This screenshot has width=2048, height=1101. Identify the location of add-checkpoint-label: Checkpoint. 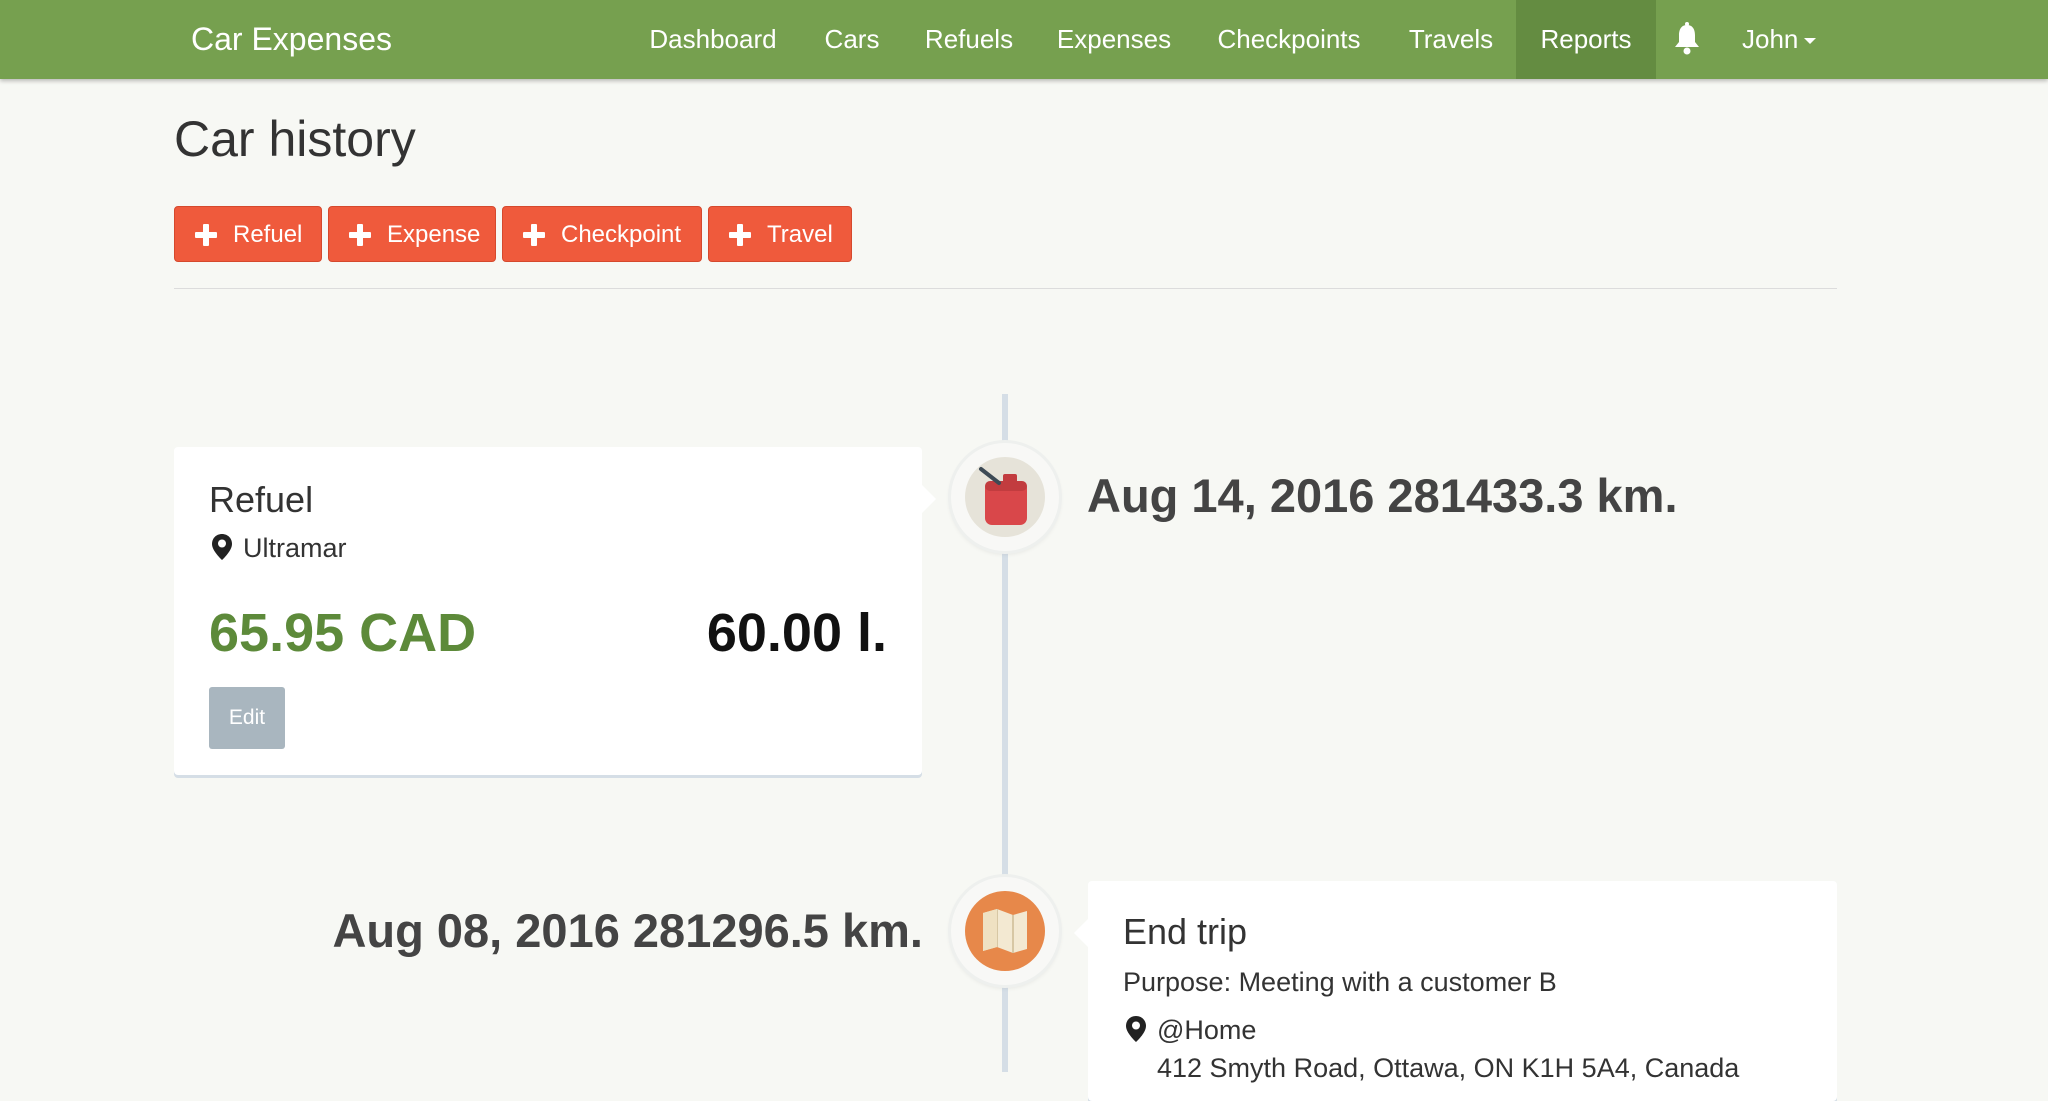
(621, 234).